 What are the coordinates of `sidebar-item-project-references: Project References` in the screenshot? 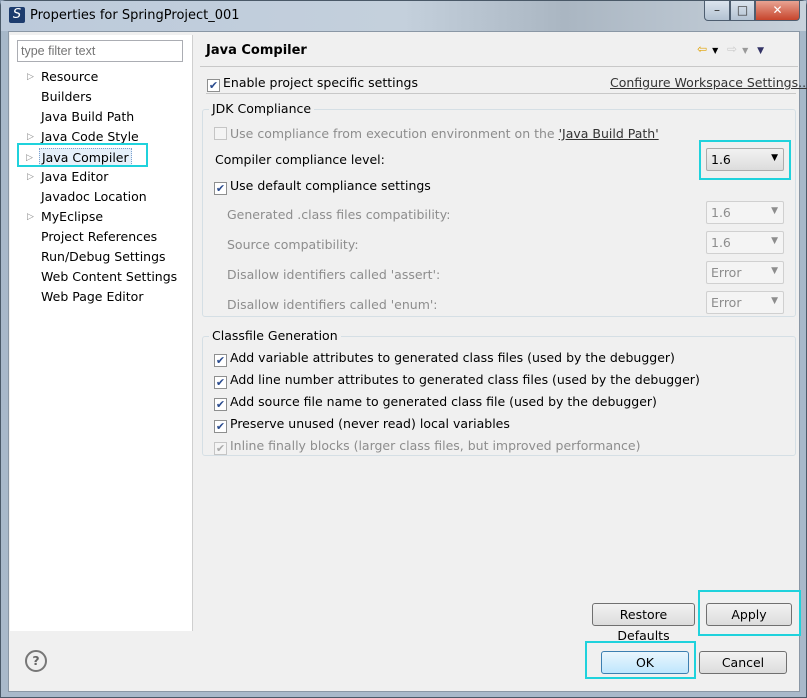 It's located at (99, 237).